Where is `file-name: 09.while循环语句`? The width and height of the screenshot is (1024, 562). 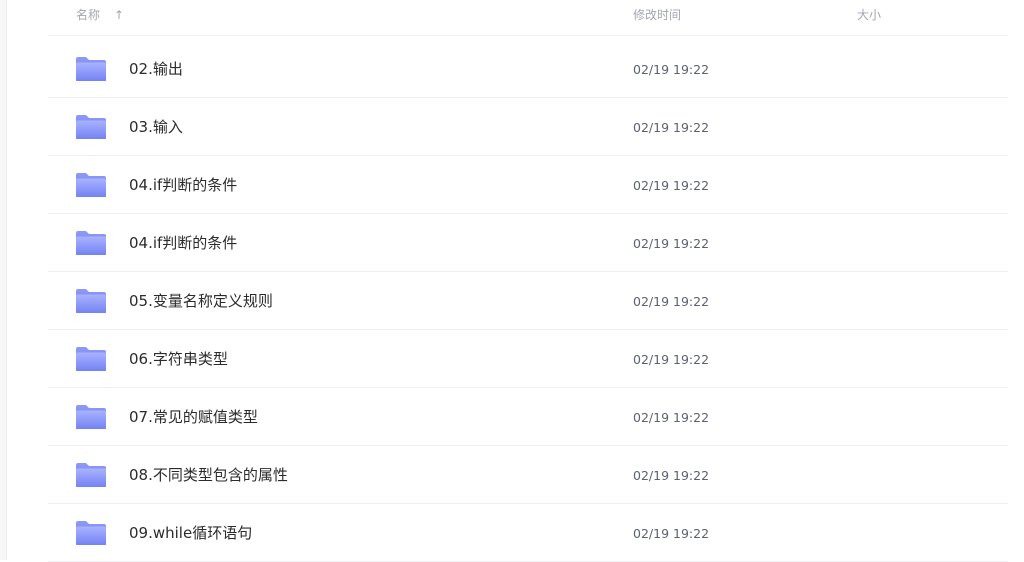
file-name: 09.while循环语句 is located at coordinates (190, 533).